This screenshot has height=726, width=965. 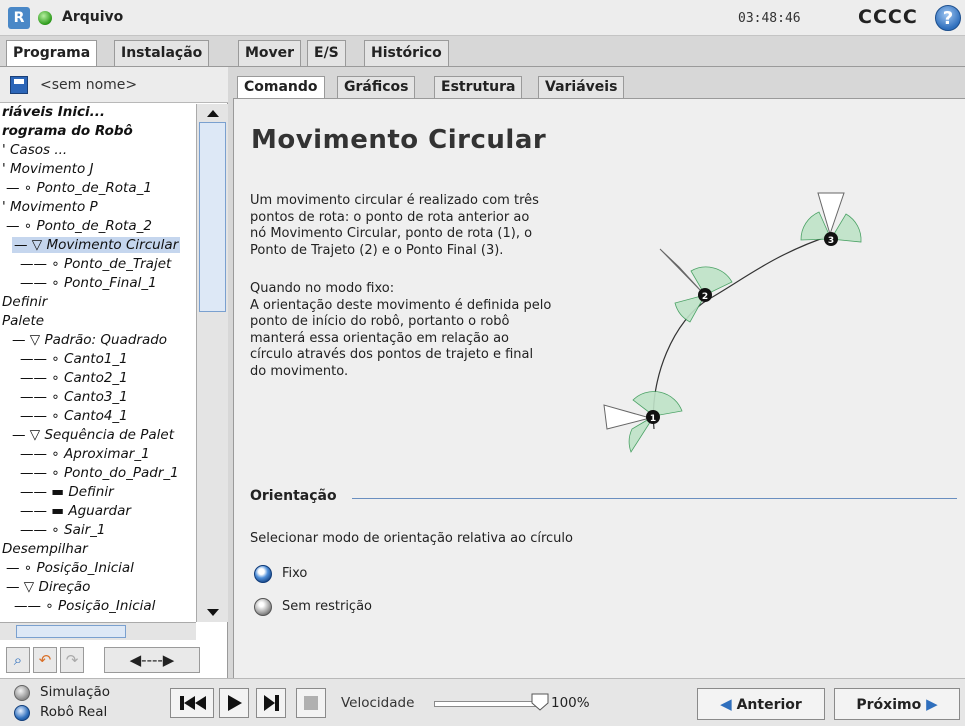 I want to click on tree-node: — ▽ Padrão: Quadrado, so click(x=89, y=340).